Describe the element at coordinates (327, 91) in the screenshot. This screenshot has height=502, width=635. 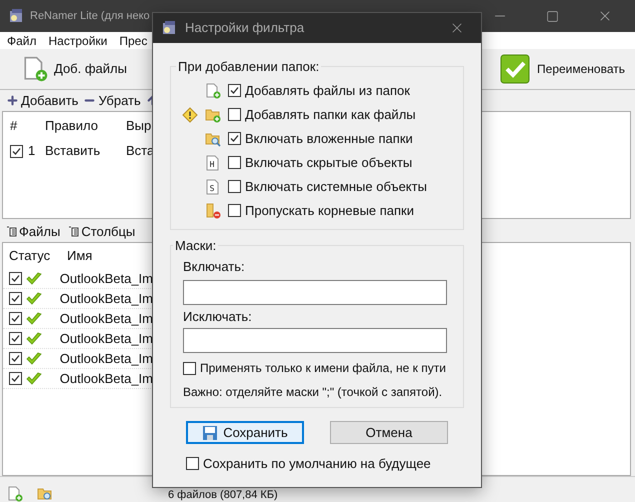
I see `option-label: Добавлять файлы из папок` at that location.